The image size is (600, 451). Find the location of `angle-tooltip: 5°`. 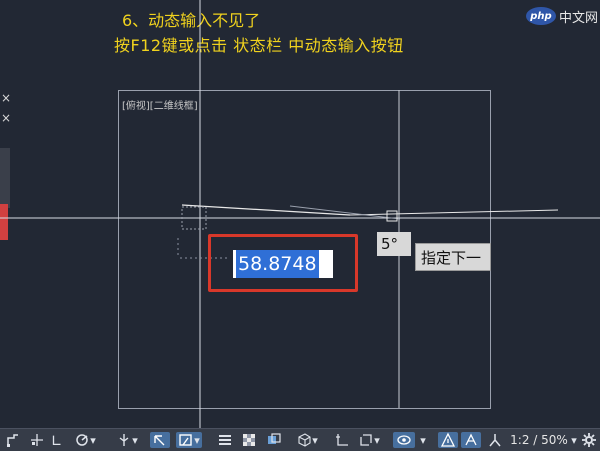

angle-tooltip: 5° is located at coordinates (394, 244).